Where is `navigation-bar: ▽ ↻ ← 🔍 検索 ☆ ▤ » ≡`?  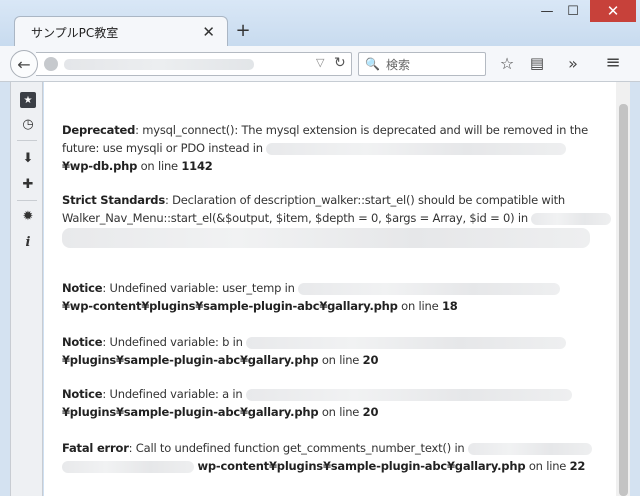 navigation-bar: ▽ ↻ ← 🔍 検索 ☆ ▤ » ≡ is located at coordinates (320, 64).